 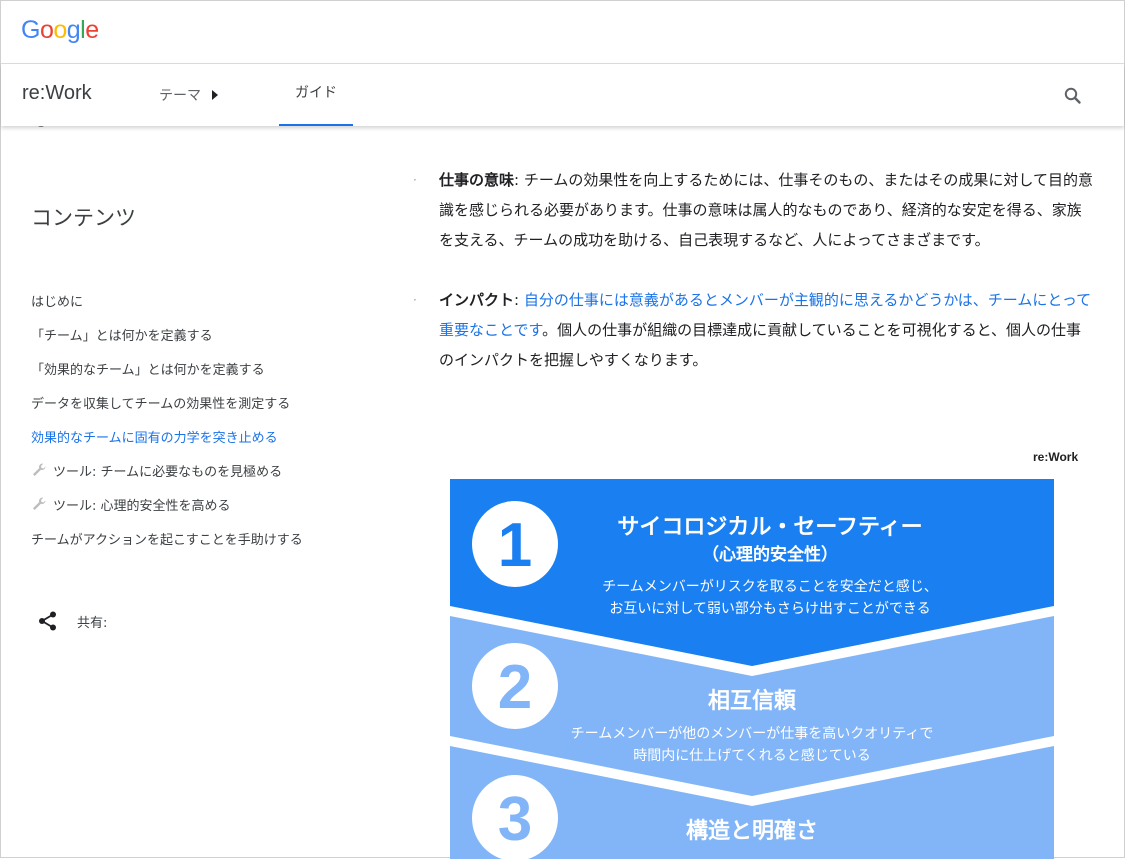 What do you see at coordinates (154, 438) in the screenshot?
I see `toc-item-label: 効果的なチームに固有の力学を突き止める` at bounding box center [154, 438].